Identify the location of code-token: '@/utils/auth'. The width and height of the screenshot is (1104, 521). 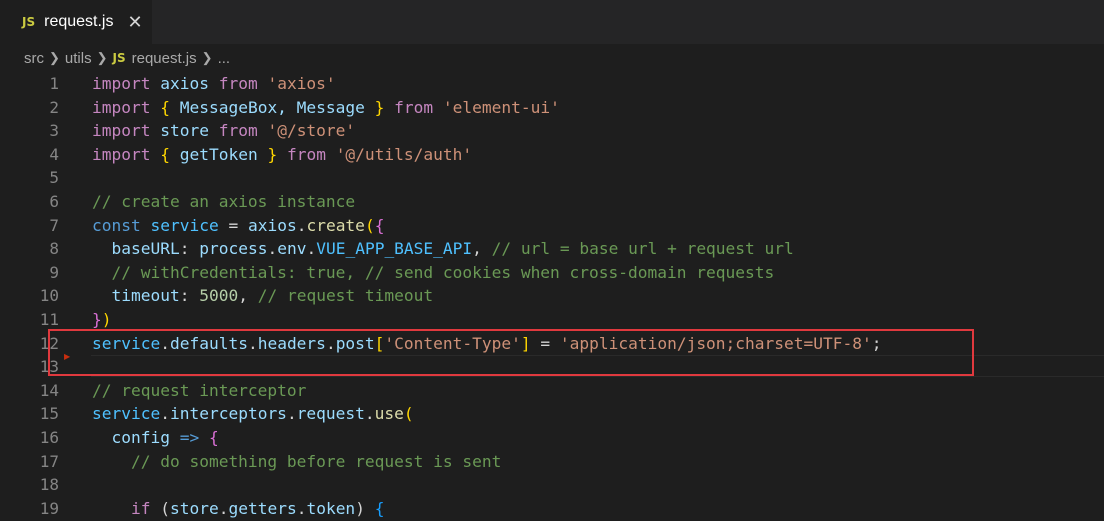
(404, 154).